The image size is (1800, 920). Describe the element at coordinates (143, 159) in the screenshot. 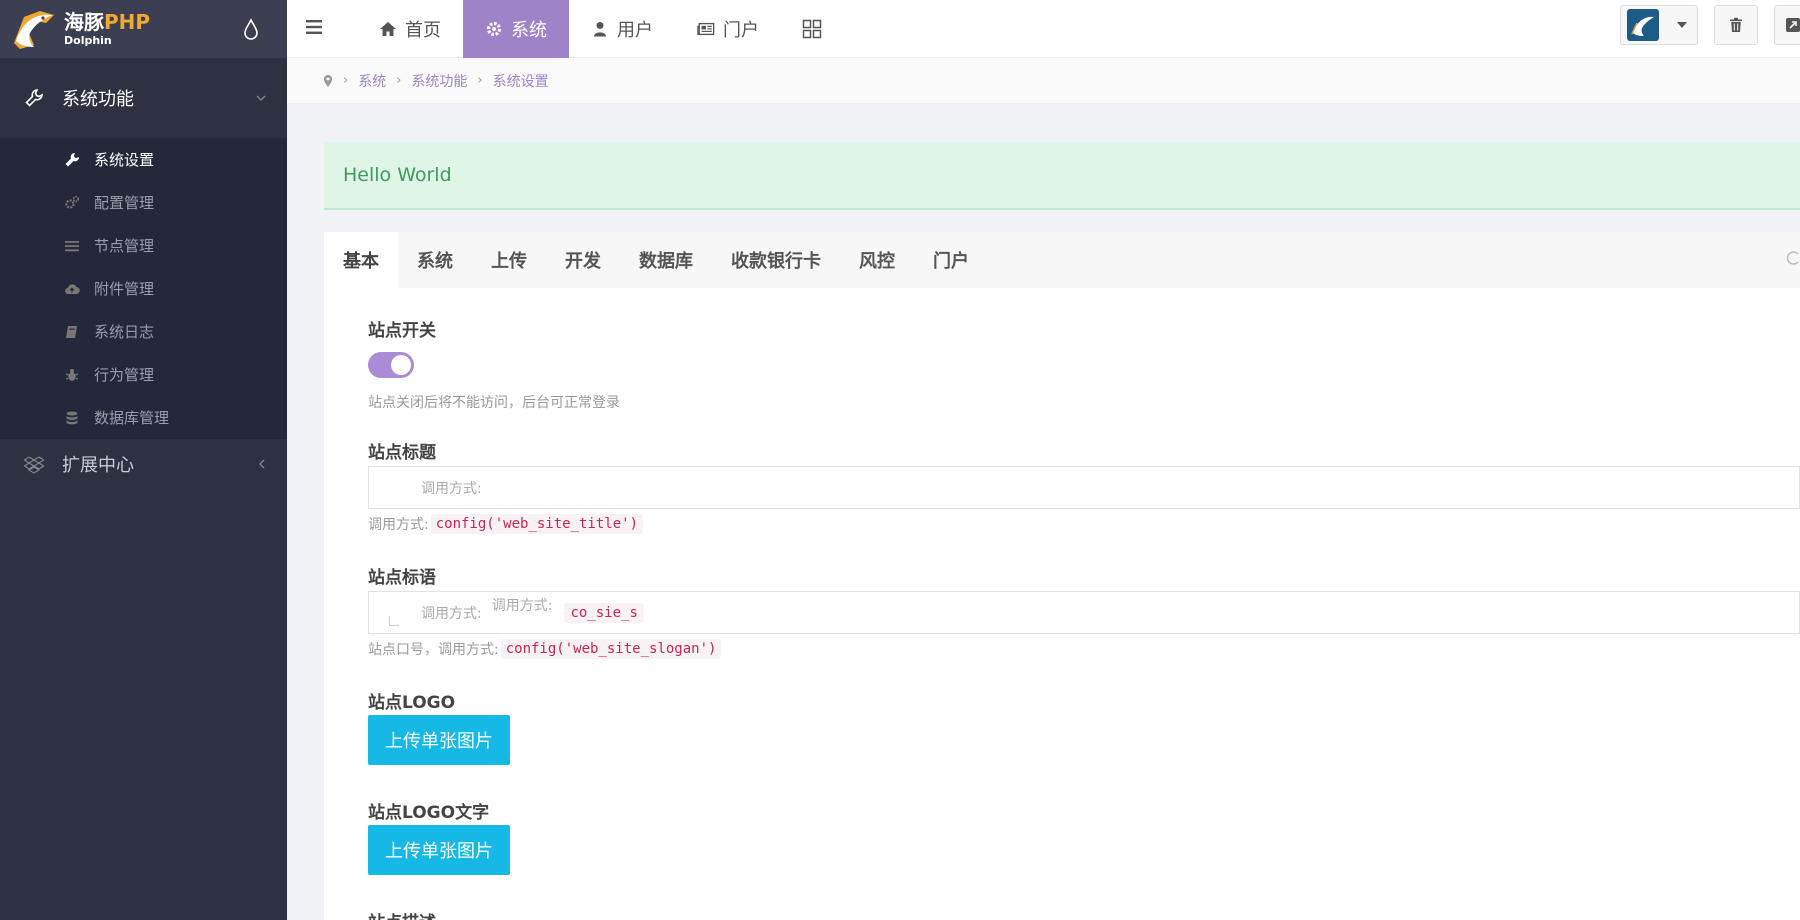

I see `sidebar-item-system-settings: 系统设置` at that location.